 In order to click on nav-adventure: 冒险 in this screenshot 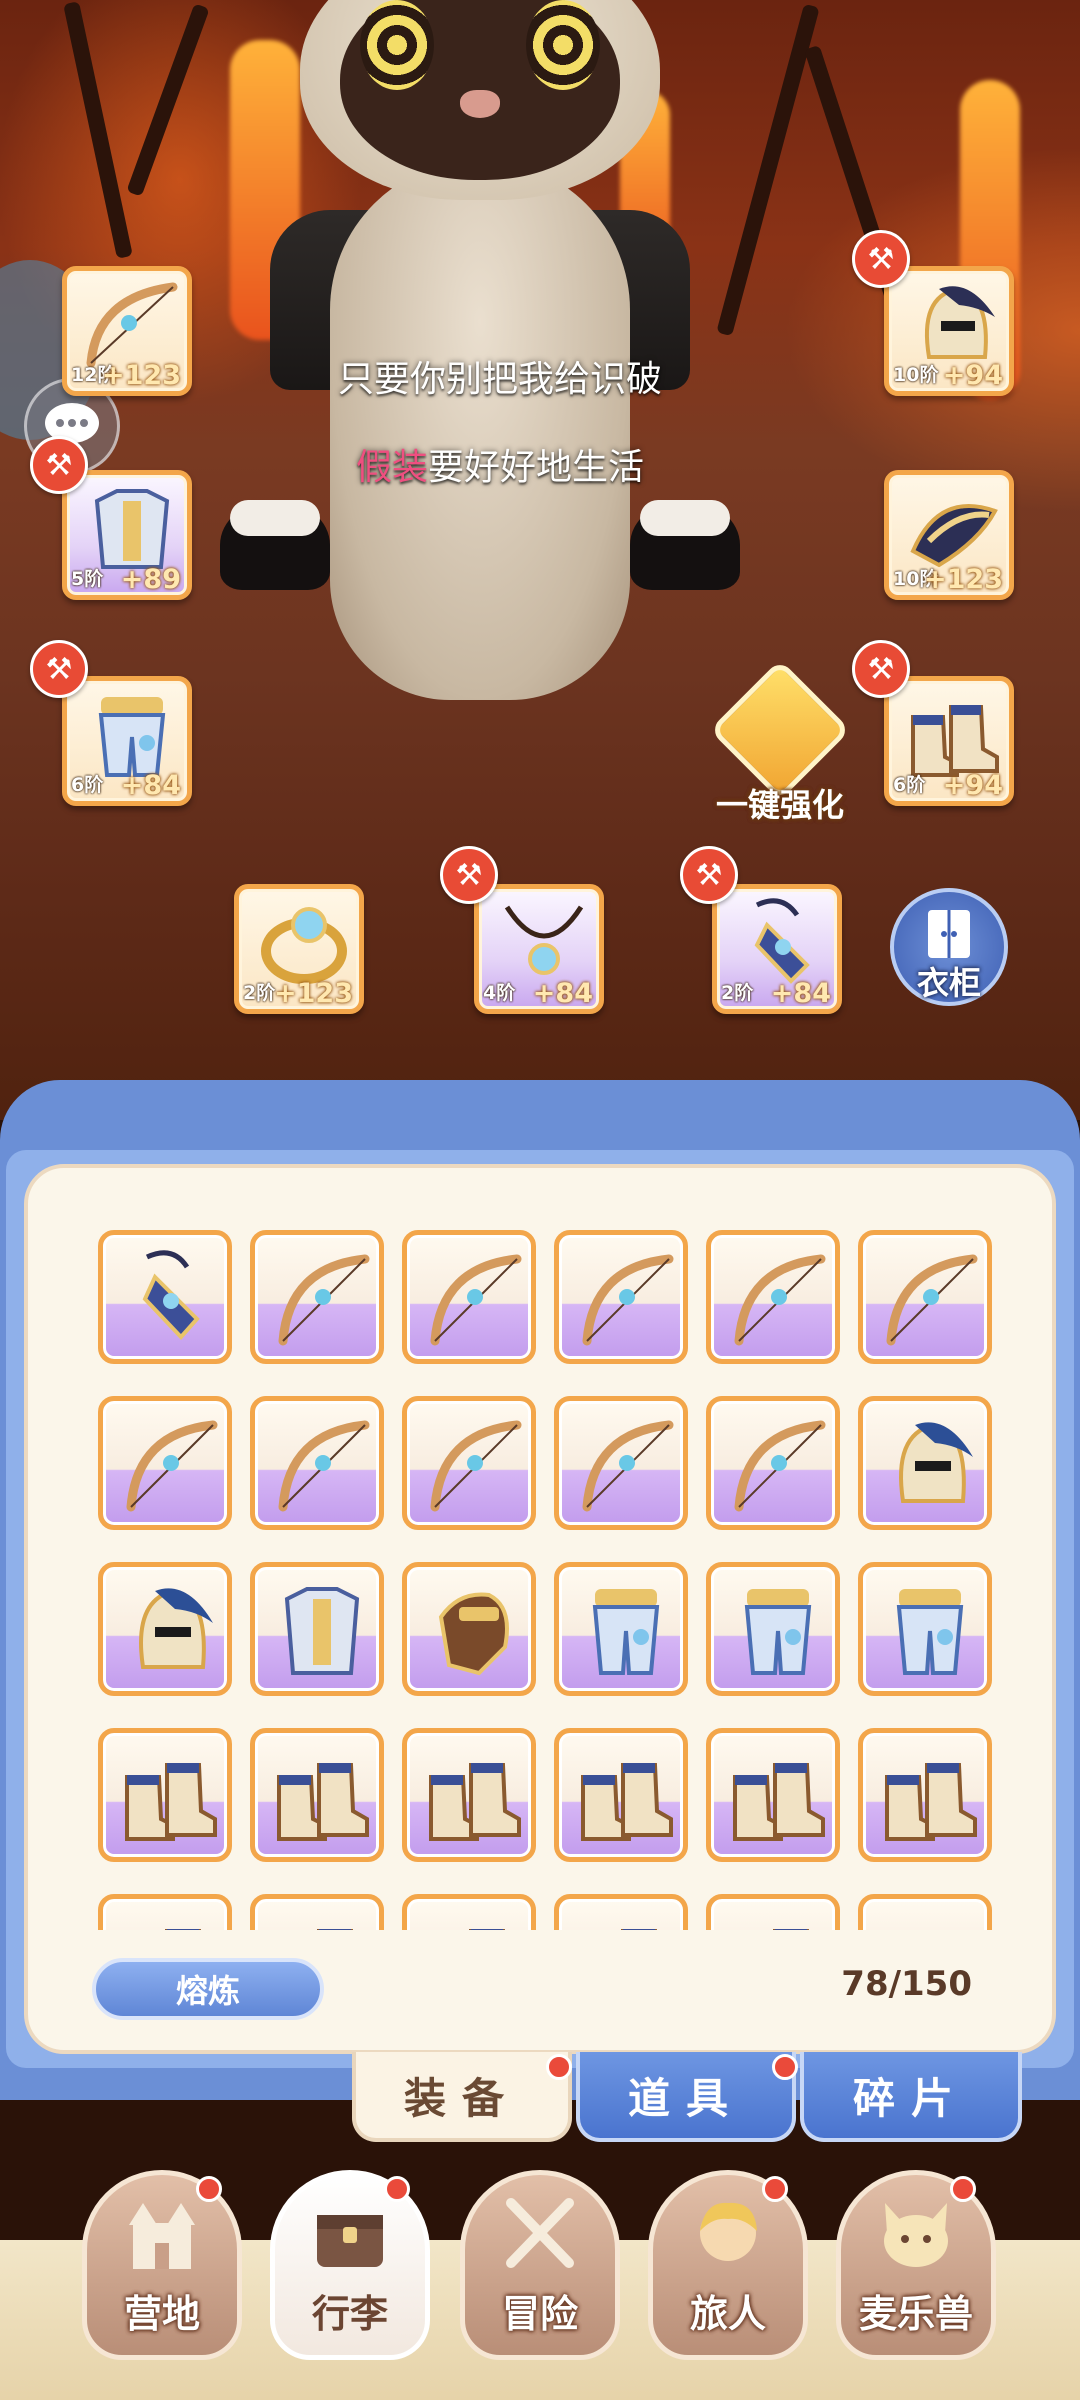, I will do `click(540, 2265)`.